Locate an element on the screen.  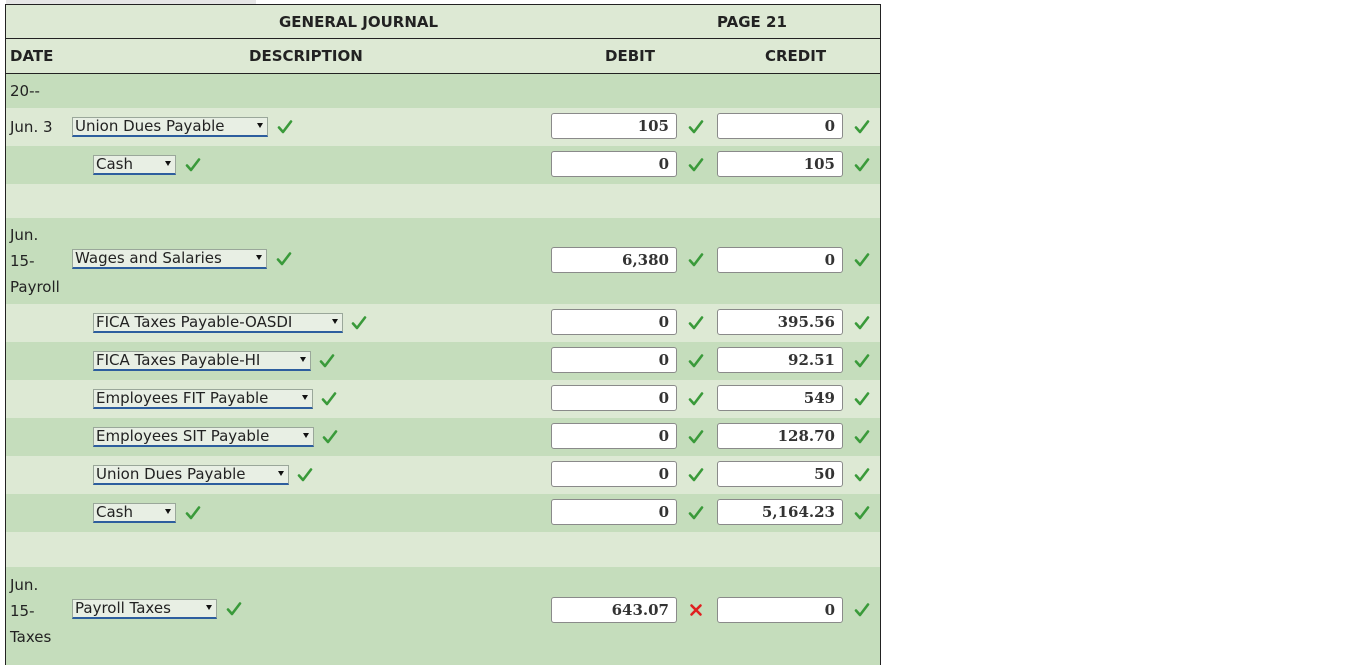
credit-column-header: CREDIT is located at coordinates (796, 56).